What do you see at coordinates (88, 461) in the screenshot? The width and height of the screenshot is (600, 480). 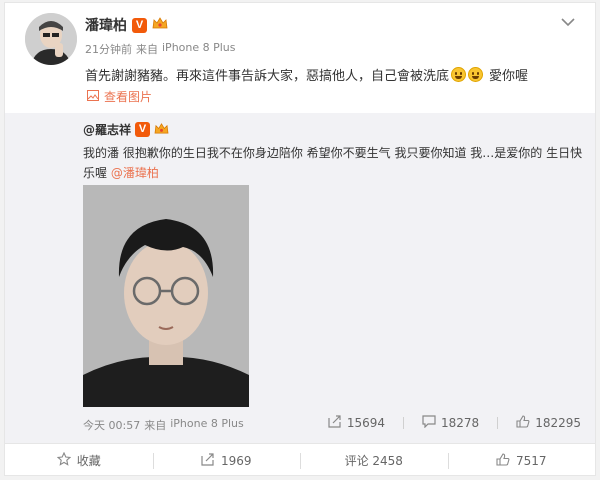 I see `favorite-label: 收藏` at bounding box center [88, 461].